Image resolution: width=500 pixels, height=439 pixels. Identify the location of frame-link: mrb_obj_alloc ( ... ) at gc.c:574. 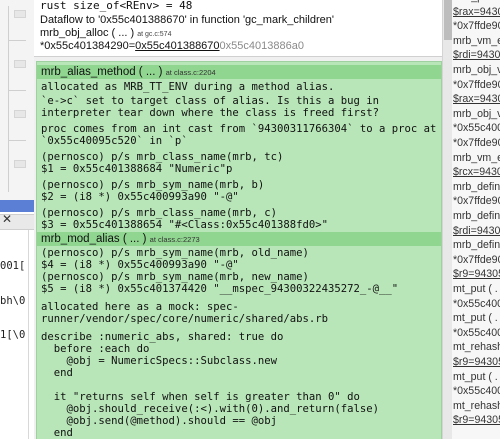
(105, 34).